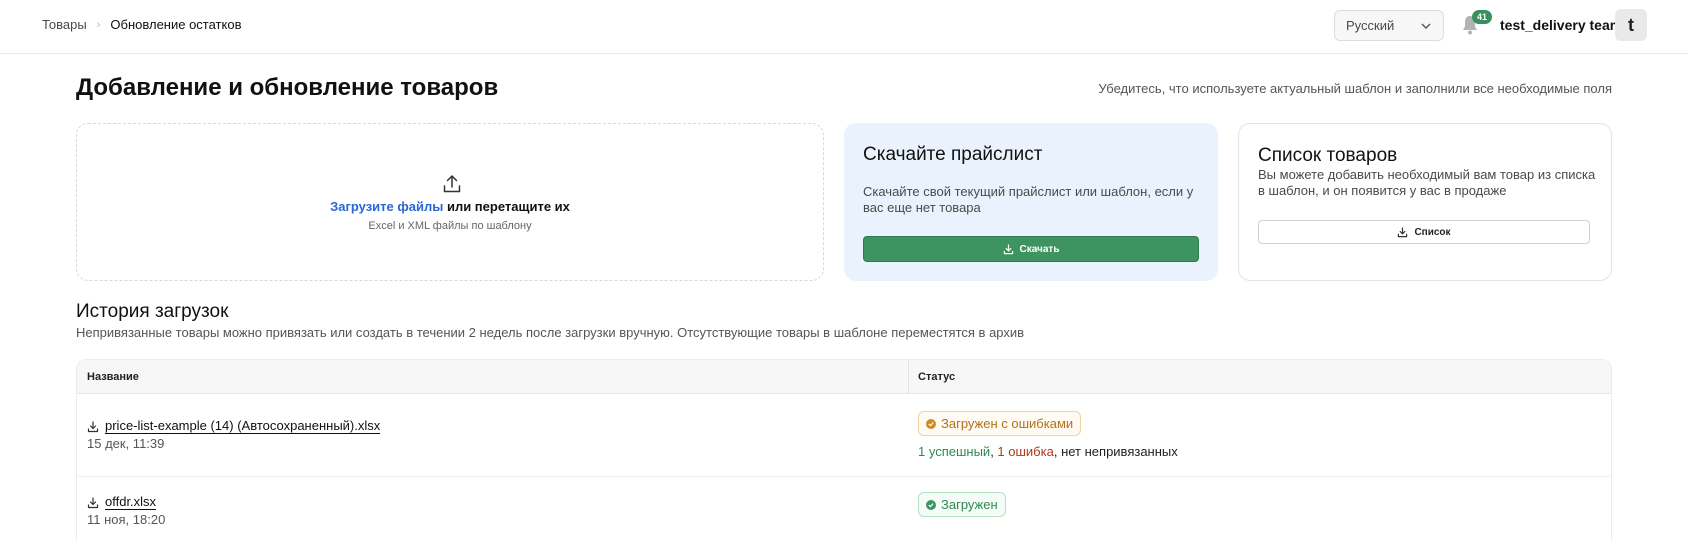  I want to click on upload-history-title: История загрузок, so click(152, 311).